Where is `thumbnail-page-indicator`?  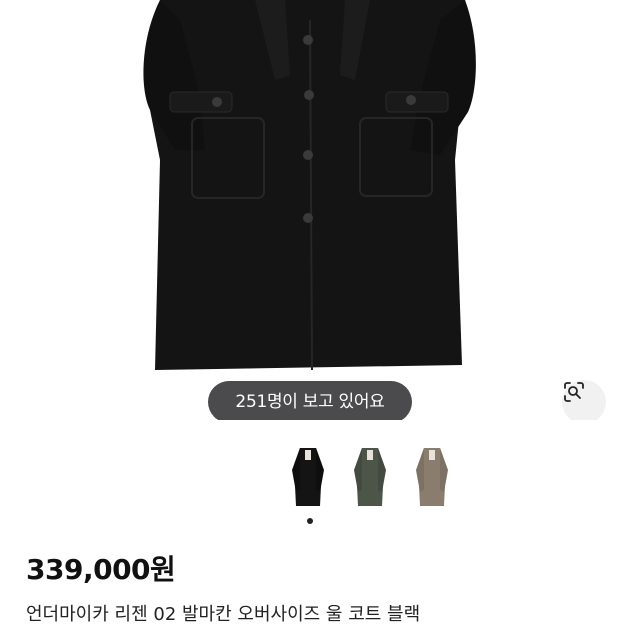
thumbnail-page-indicator is located at coordinates (310, 521).